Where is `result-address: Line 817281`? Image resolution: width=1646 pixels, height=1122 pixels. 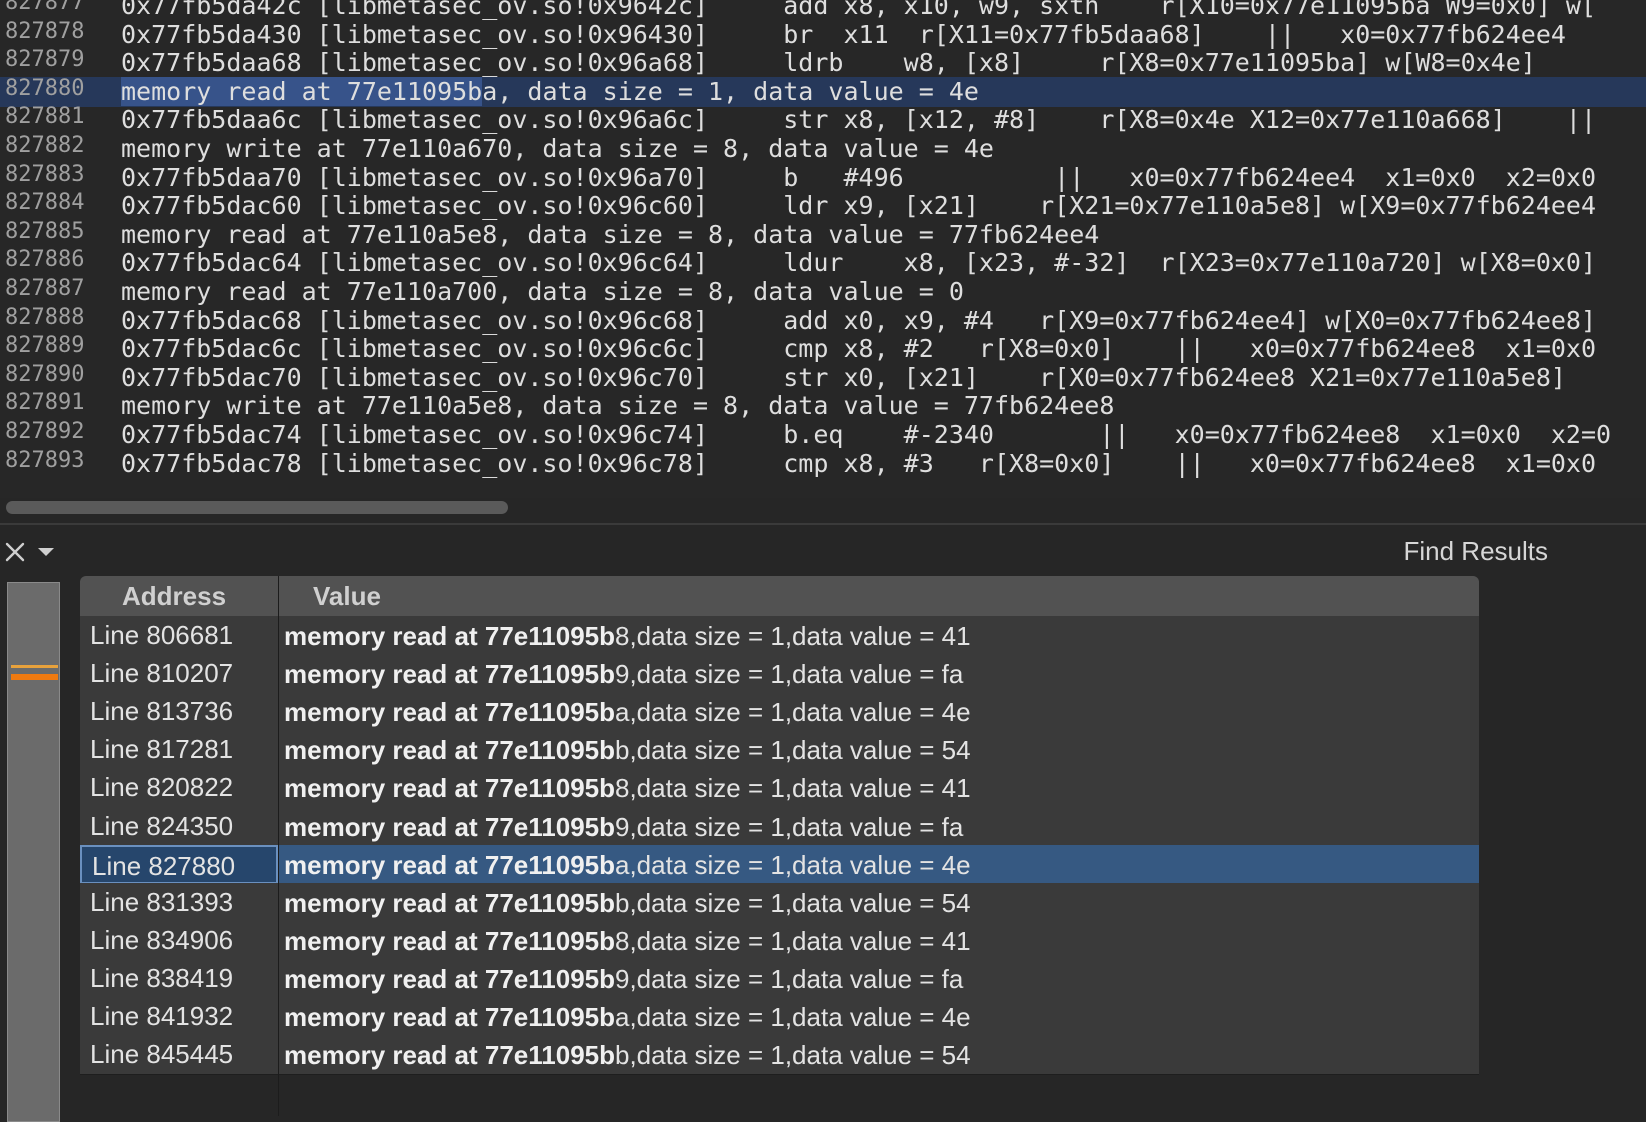 result-address: Line 817281 is located at coordinates (162, 749).